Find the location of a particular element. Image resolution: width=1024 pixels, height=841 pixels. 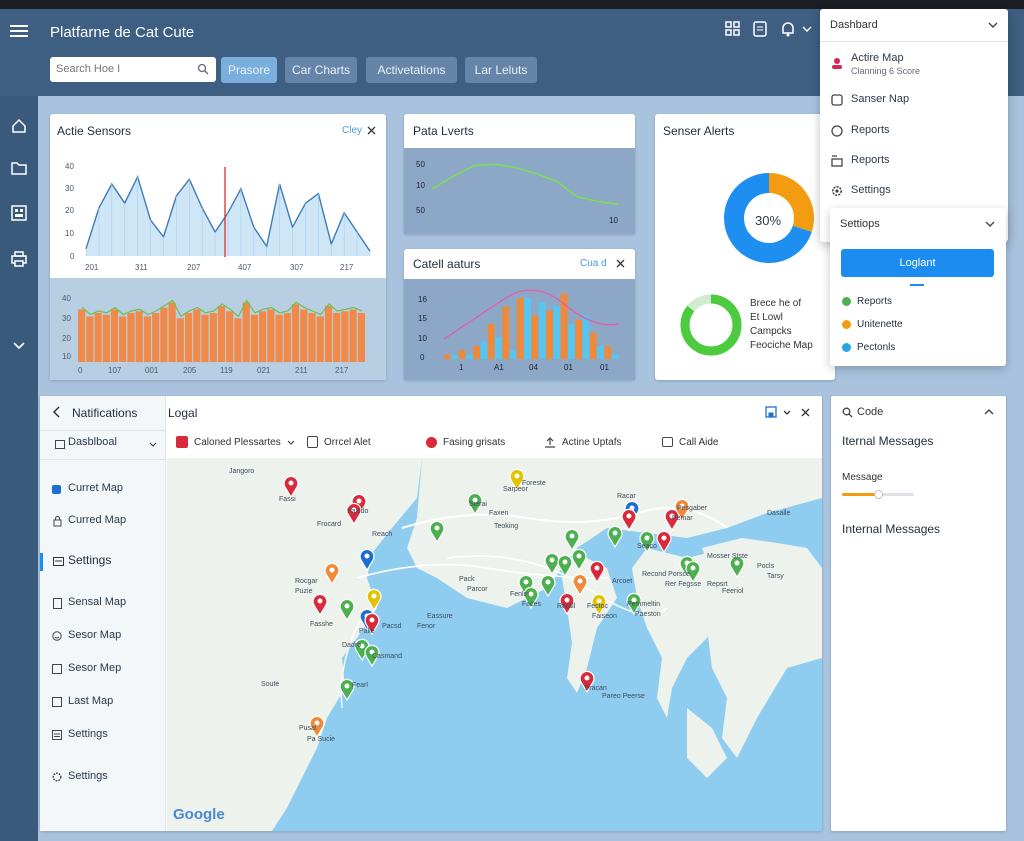

message-slider-track is located at coordinates (878, 494).